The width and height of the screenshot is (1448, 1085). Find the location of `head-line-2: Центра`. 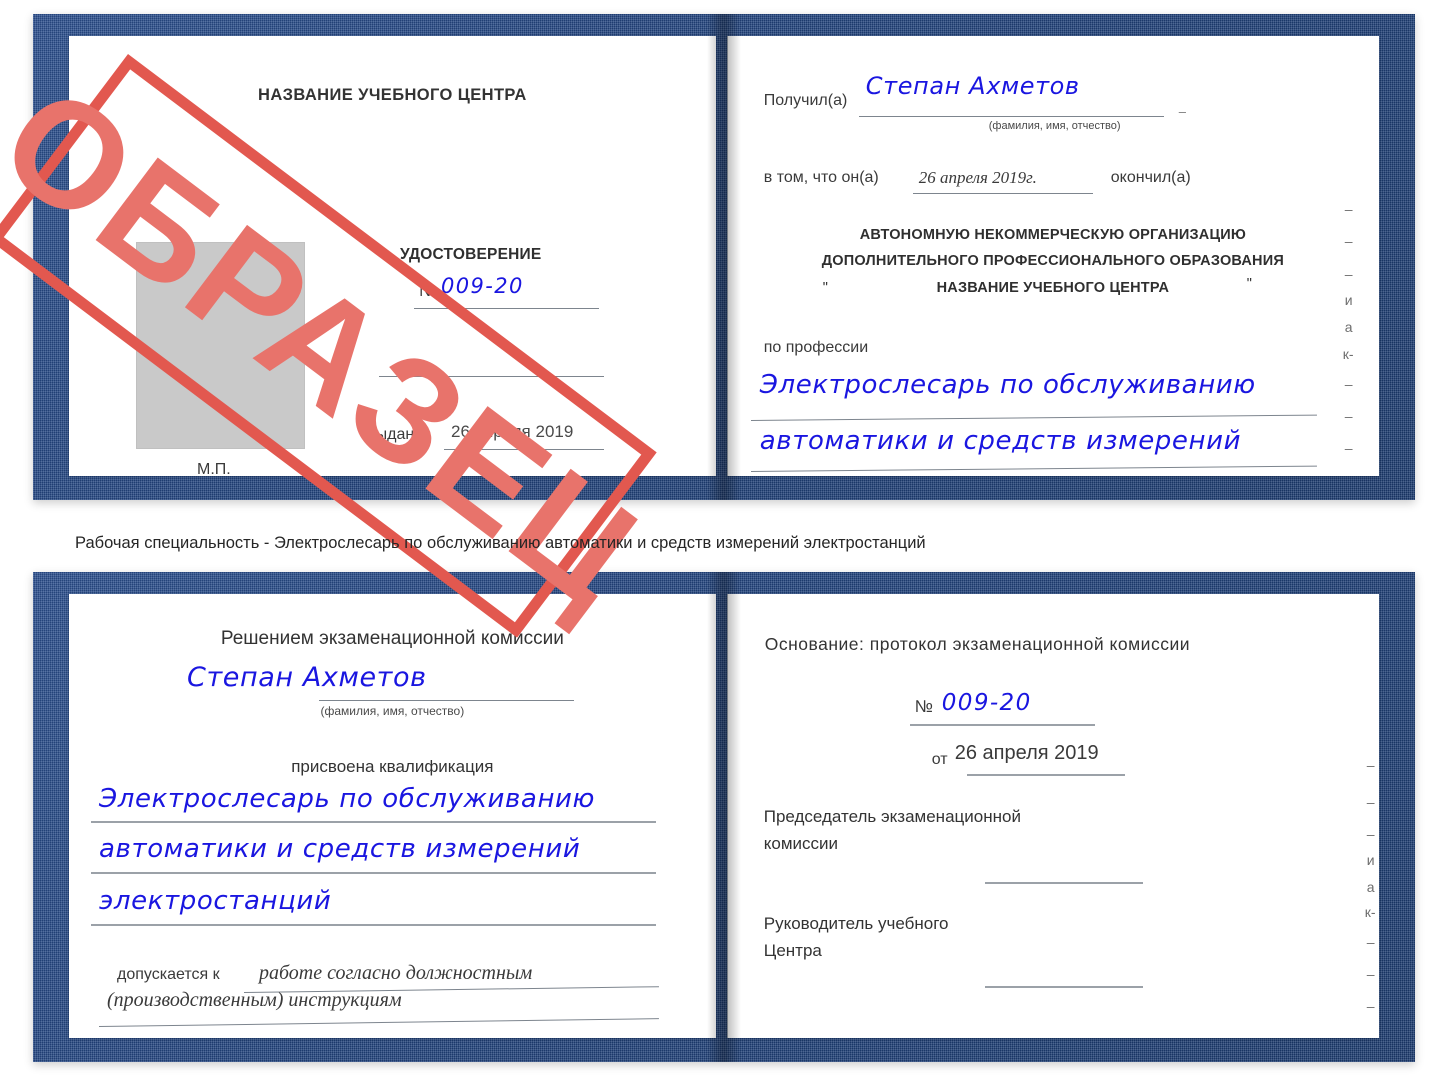

head-line-2: Центра is located at coordinates (792, 950).